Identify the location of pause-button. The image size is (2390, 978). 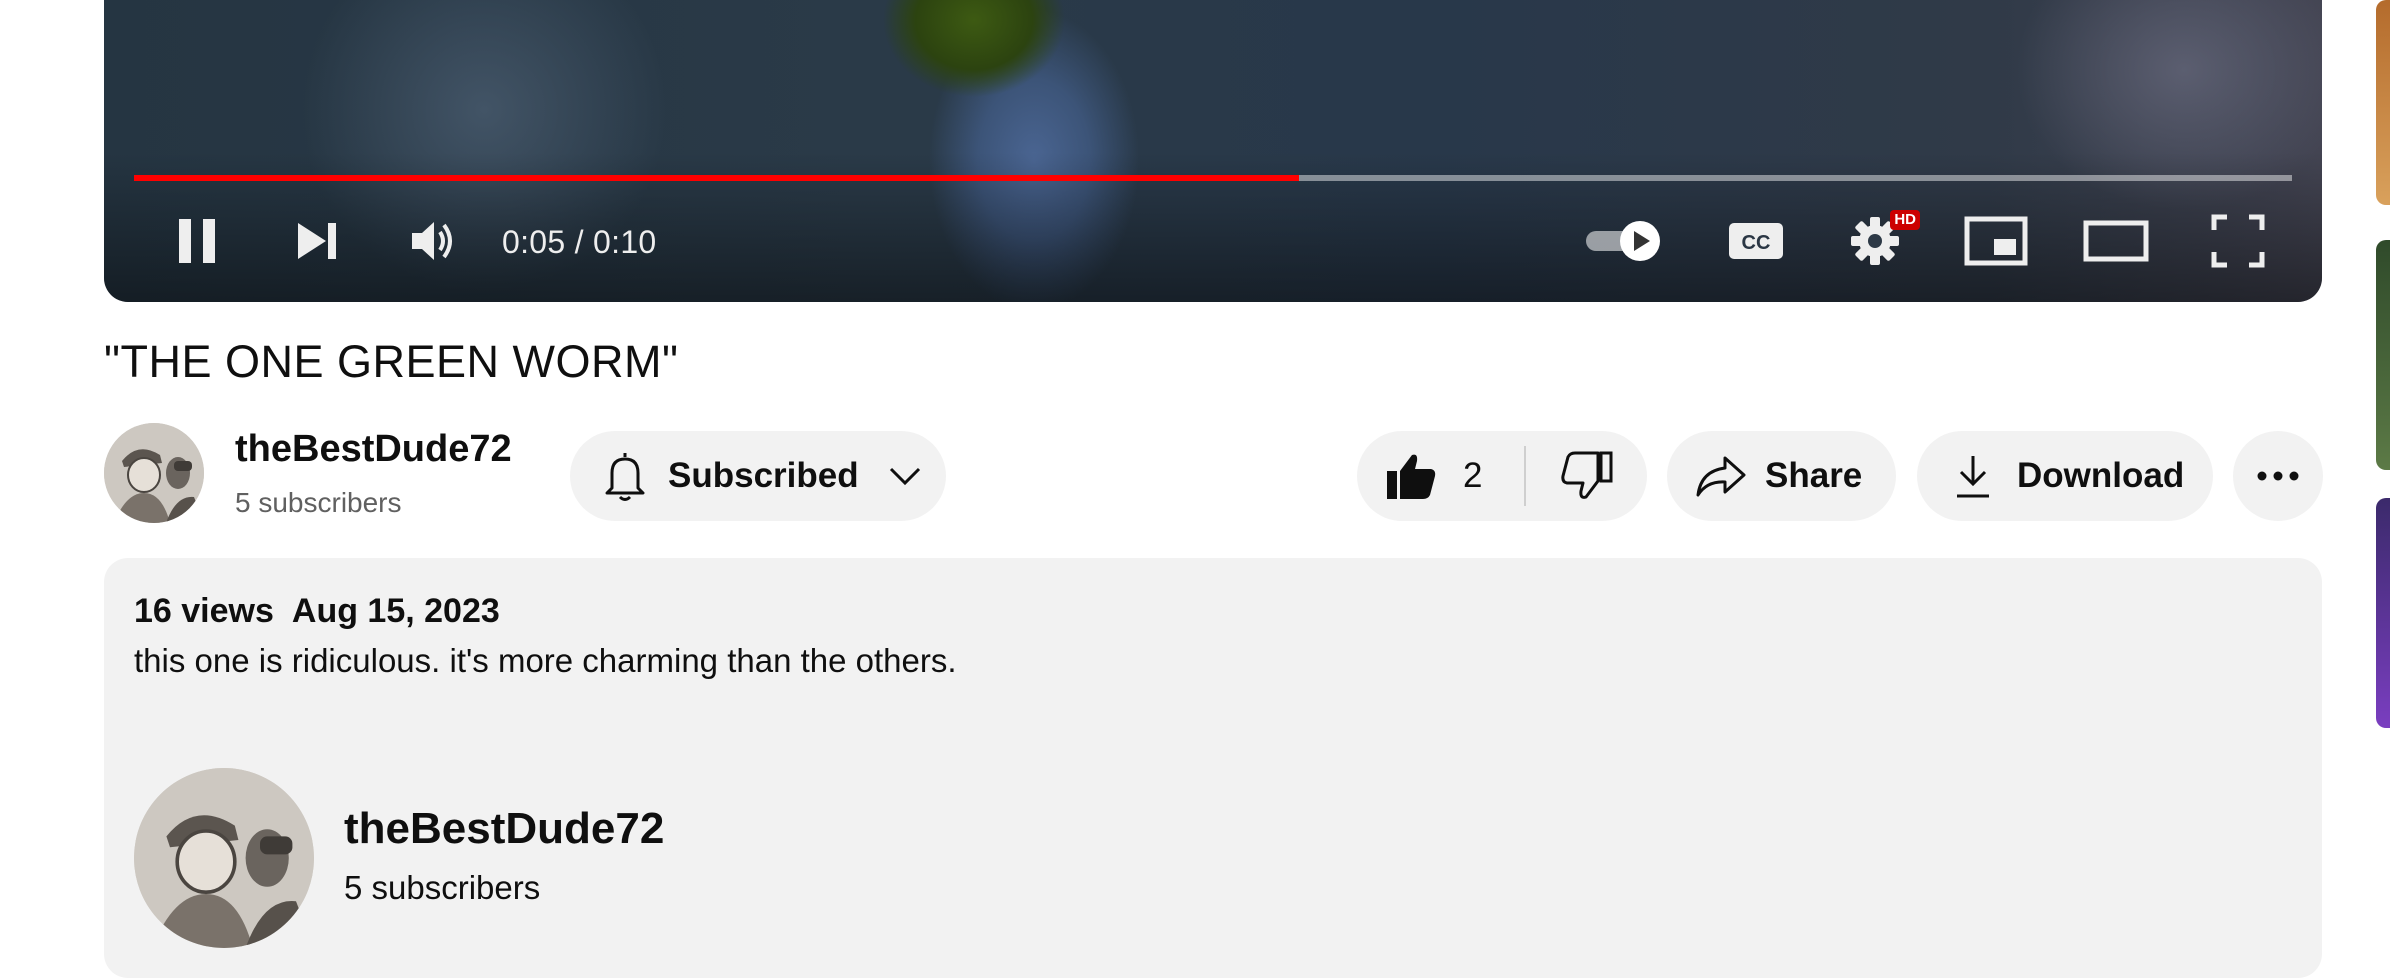
(197, 241).